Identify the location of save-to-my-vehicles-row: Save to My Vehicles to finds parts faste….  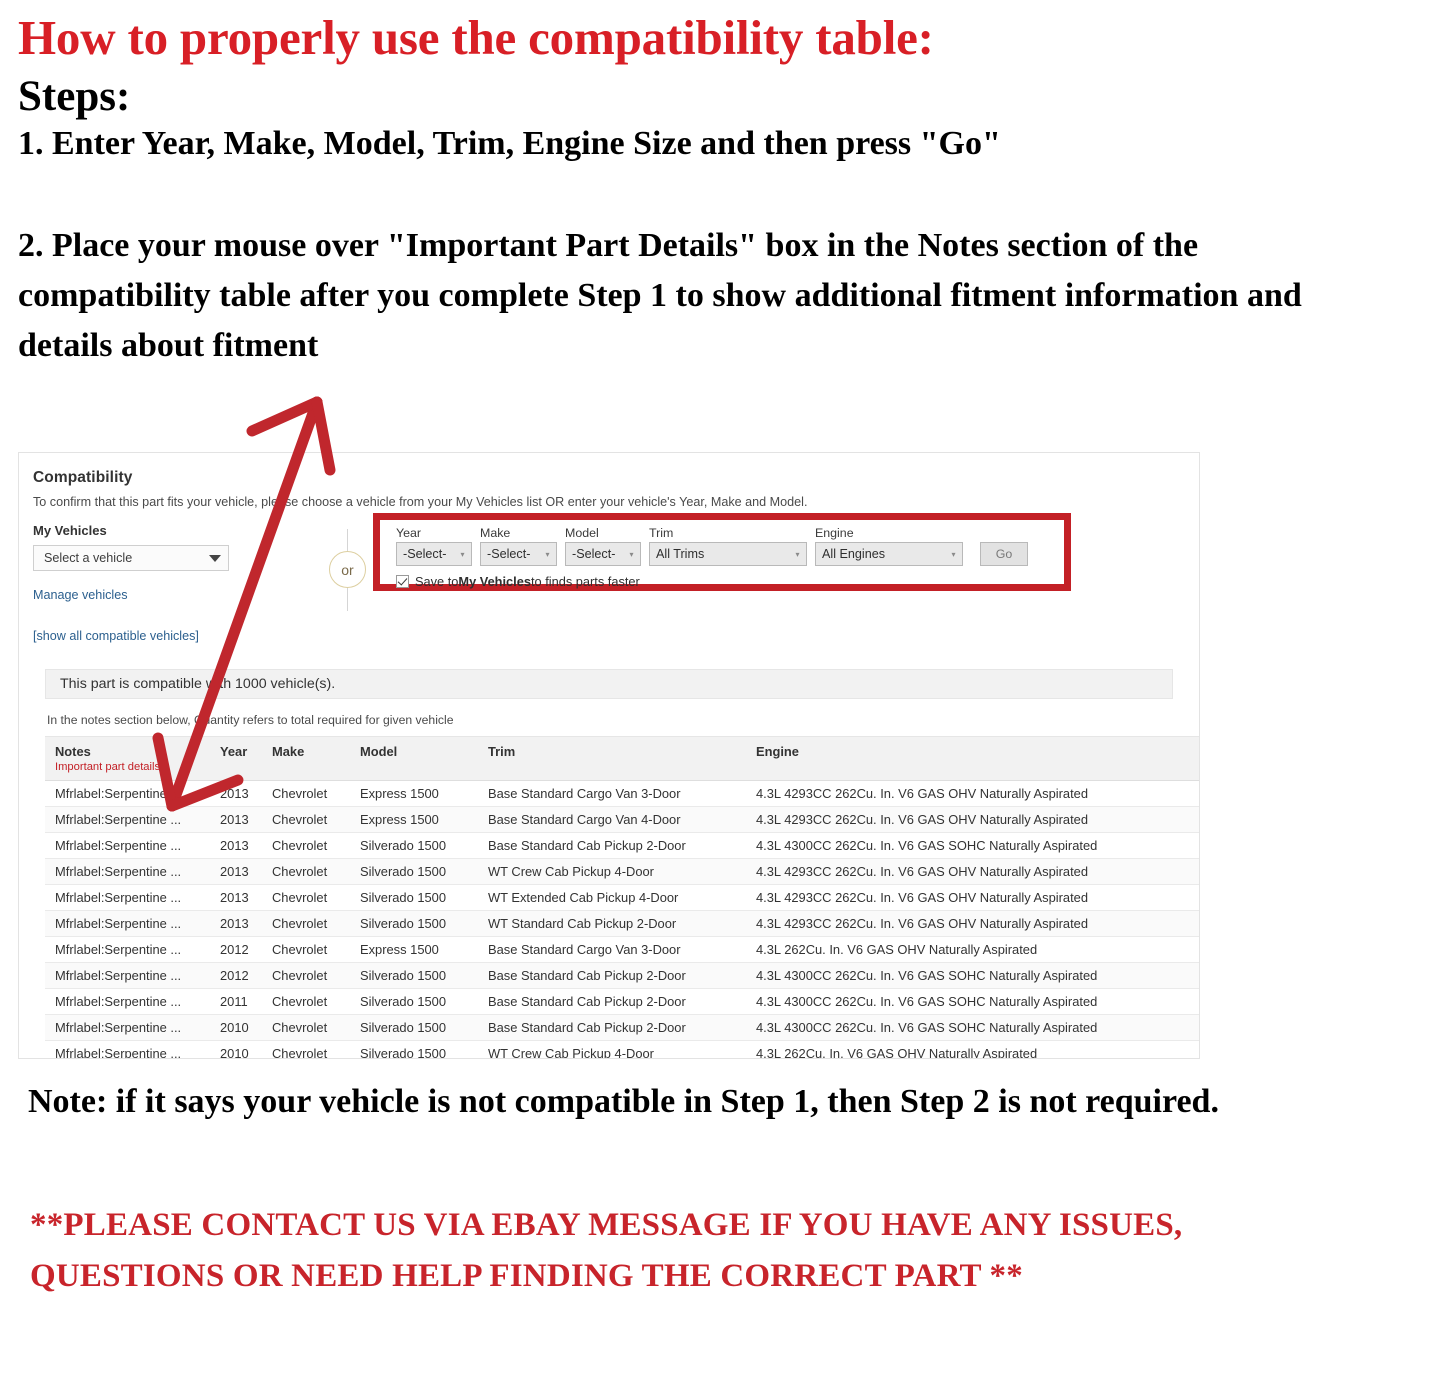
(712, 581).